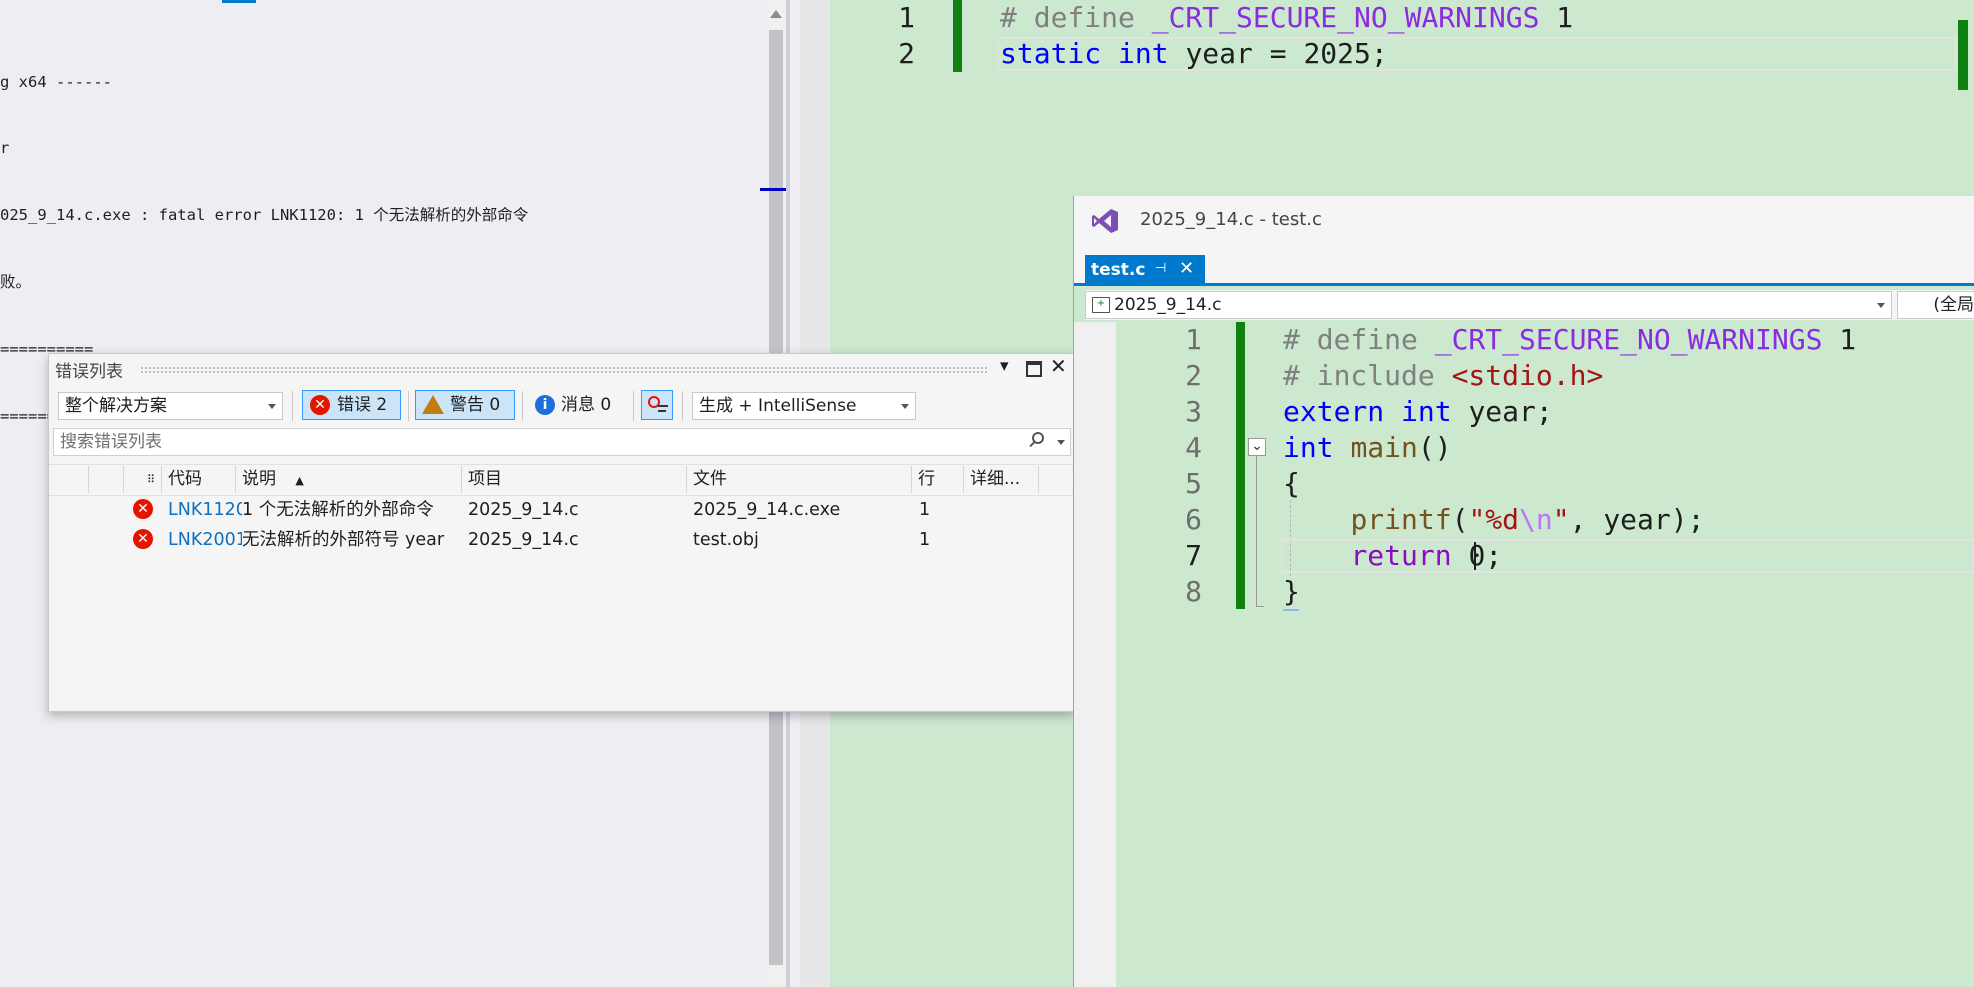 This screenshot has width=1974, height=987. What do you see at coordinates (475, 405) in the screenshot?
I see `warnings-filter-label: 警告 0` at bounding box center [475, 405].